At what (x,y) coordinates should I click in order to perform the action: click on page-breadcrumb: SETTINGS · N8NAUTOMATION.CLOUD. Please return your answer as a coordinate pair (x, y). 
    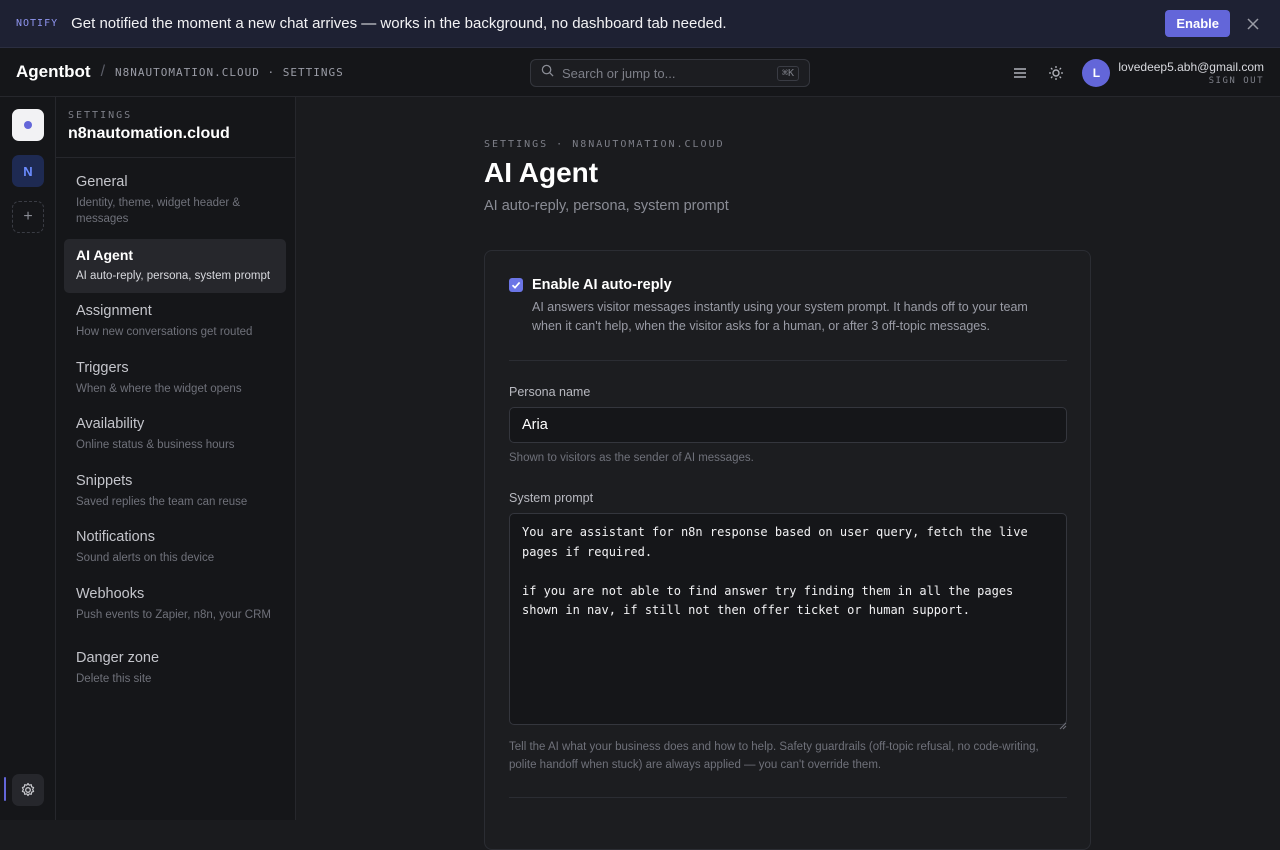
    Looking at the image, I should click on (604, 144).